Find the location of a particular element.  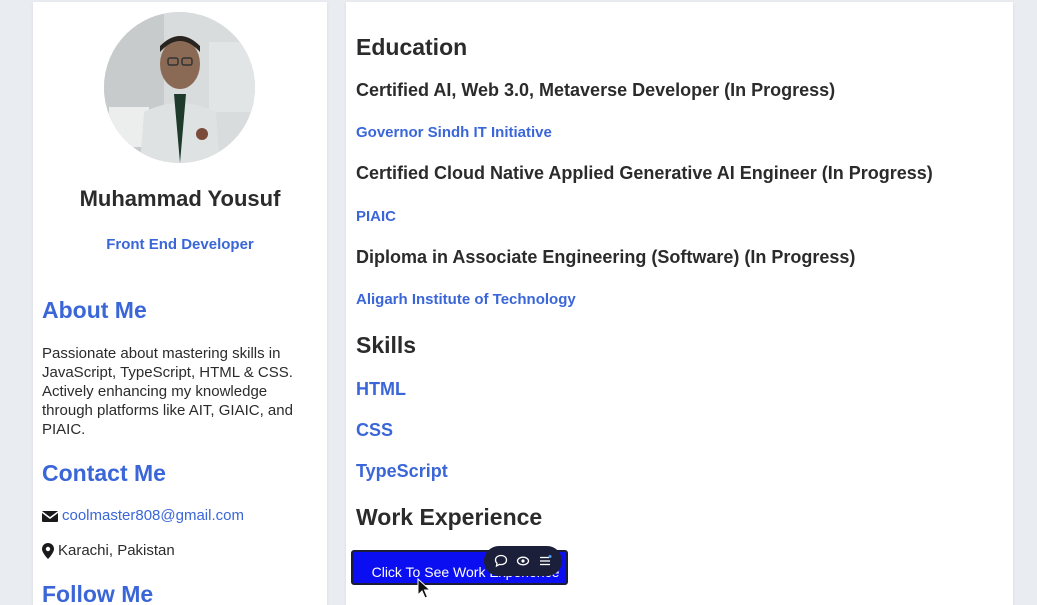

skill-item: CSS is located at coordinates (375, 430).